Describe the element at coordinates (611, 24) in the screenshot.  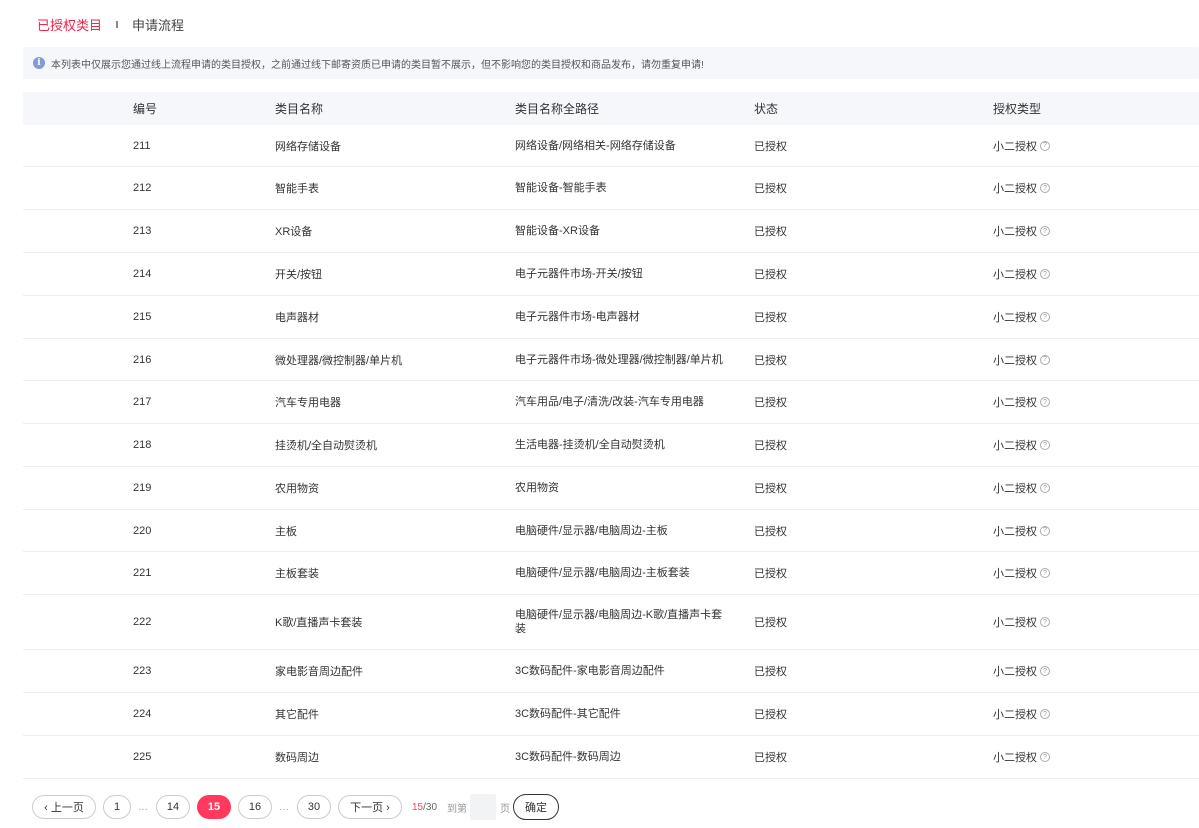
I see `tab-bar: 已授权类目 申请流程` at that location.